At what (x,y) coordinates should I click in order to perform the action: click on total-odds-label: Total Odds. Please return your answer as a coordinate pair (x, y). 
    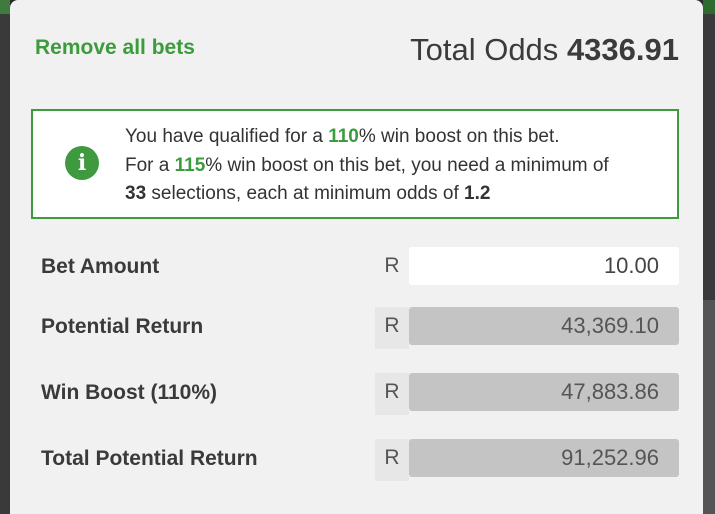
    Looking at the image, I should click on (484, 49).